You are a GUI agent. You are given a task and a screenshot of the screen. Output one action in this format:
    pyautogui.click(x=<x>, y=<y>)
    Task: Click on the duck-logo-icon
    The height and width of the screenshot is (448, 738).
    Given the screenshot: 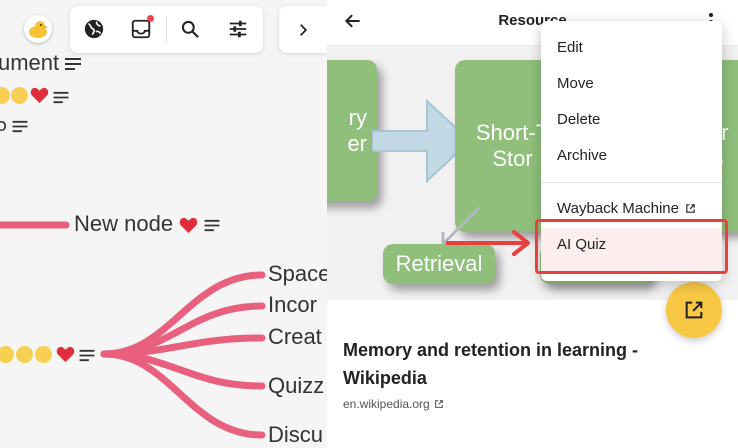 What is the action you would take?
    pyautogui.click(x=38, y=29)
    